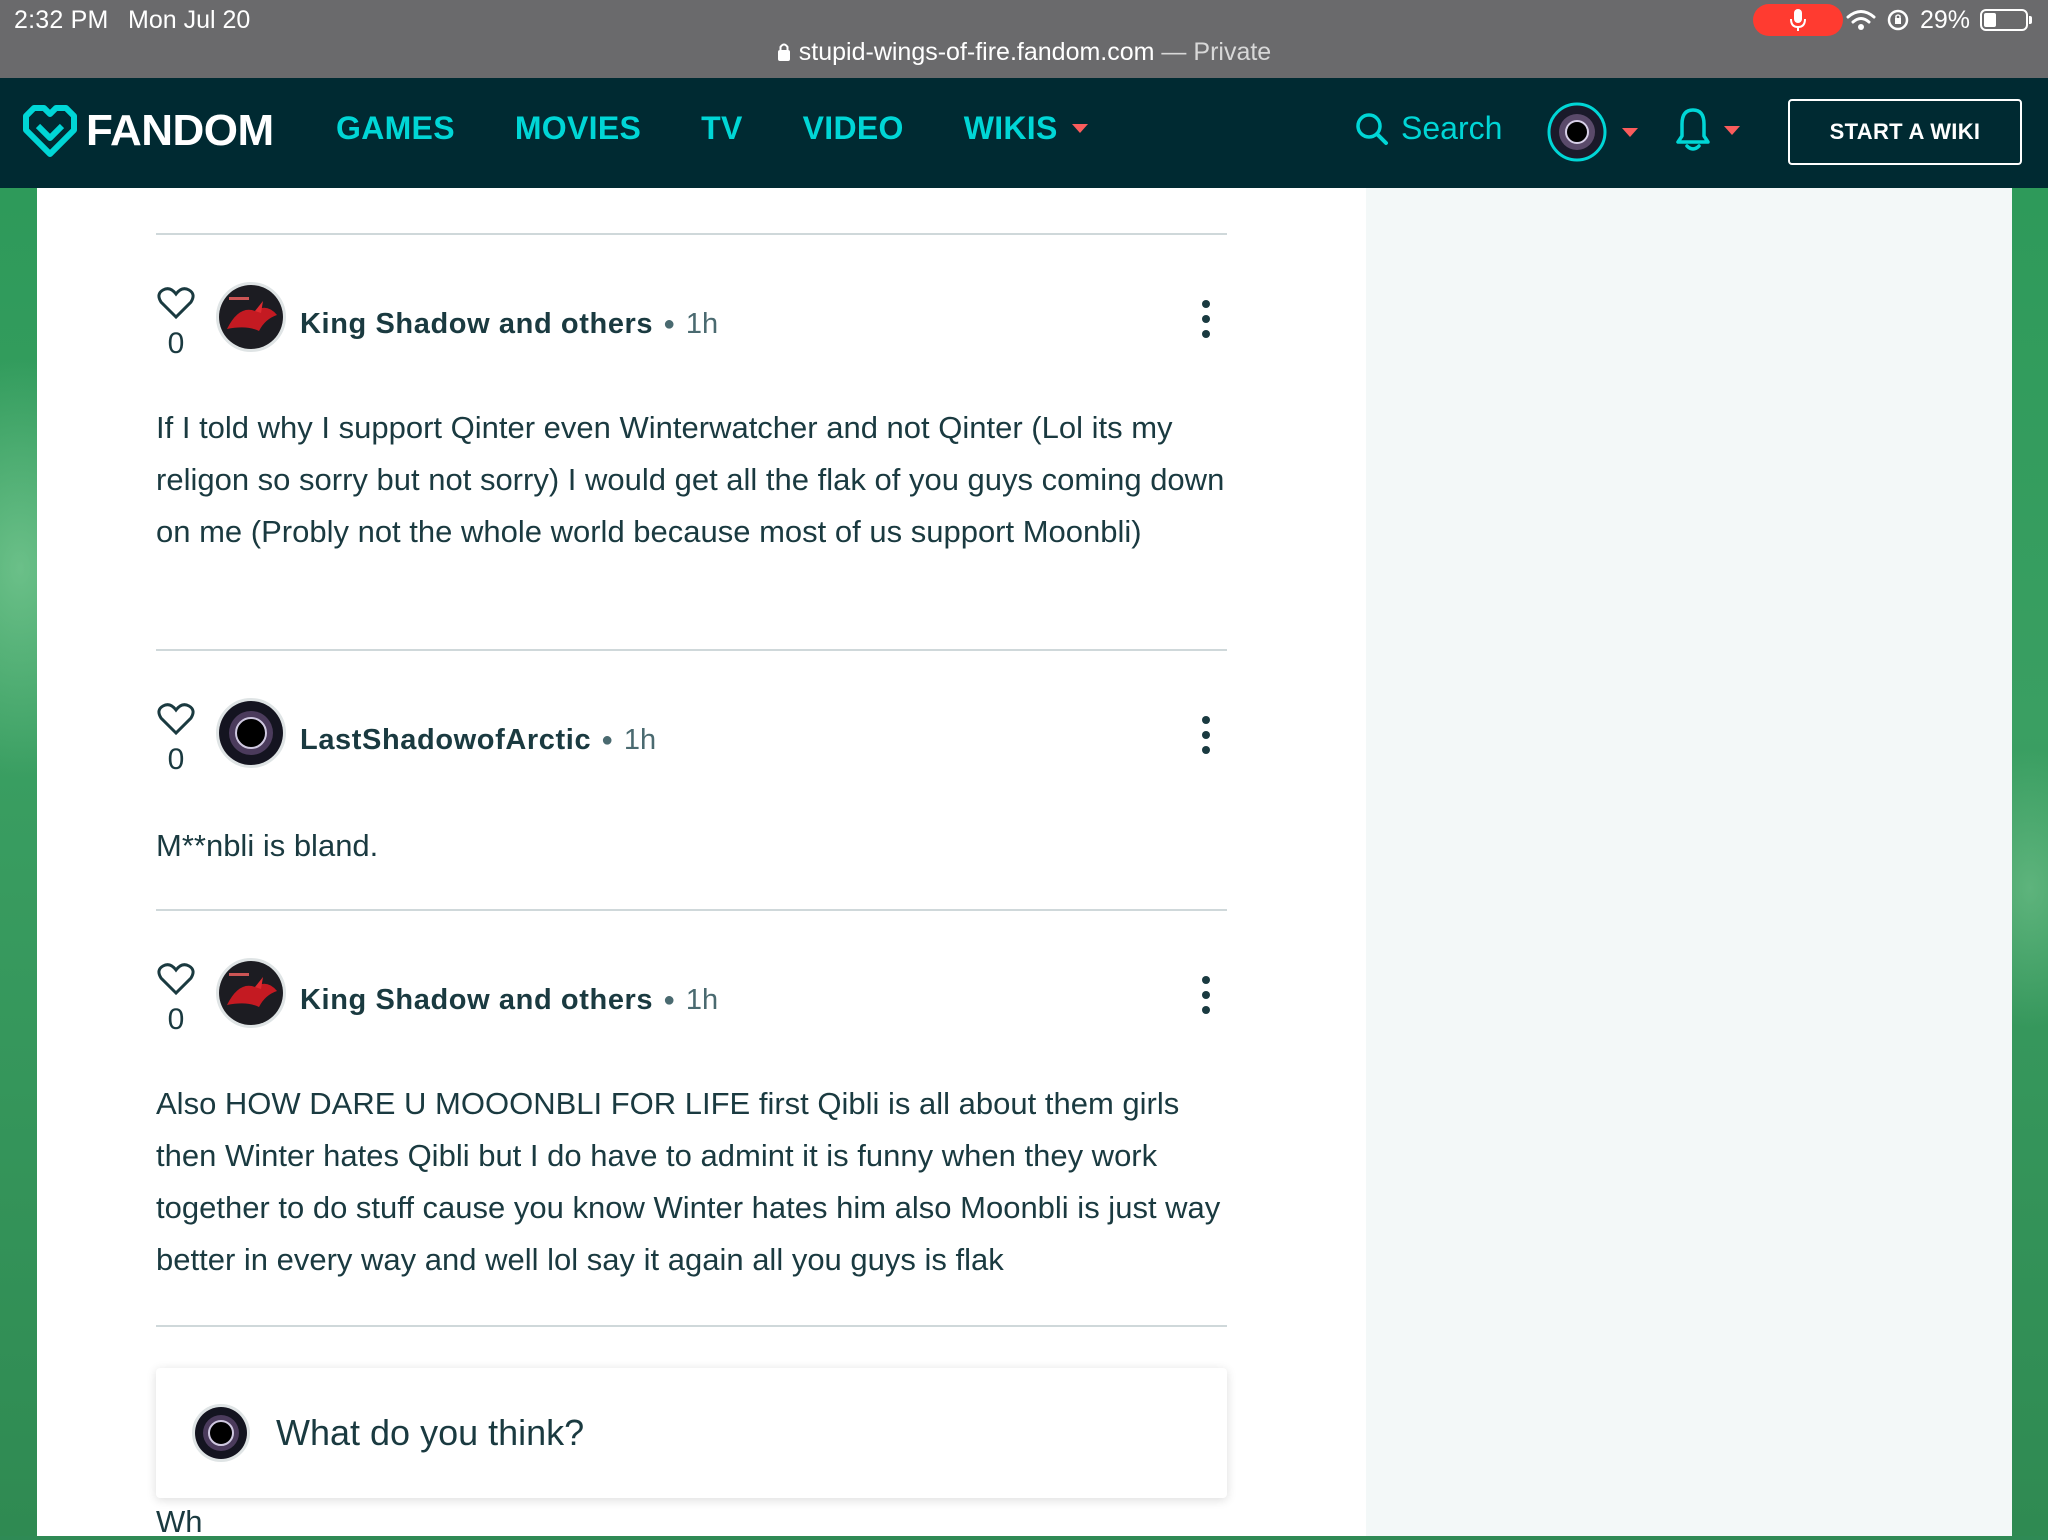 This screenshot has width=2048, height=1540. Describe the element at coordinates (1452, 128) in the screenshot. I see `search-label: Search` at that location.